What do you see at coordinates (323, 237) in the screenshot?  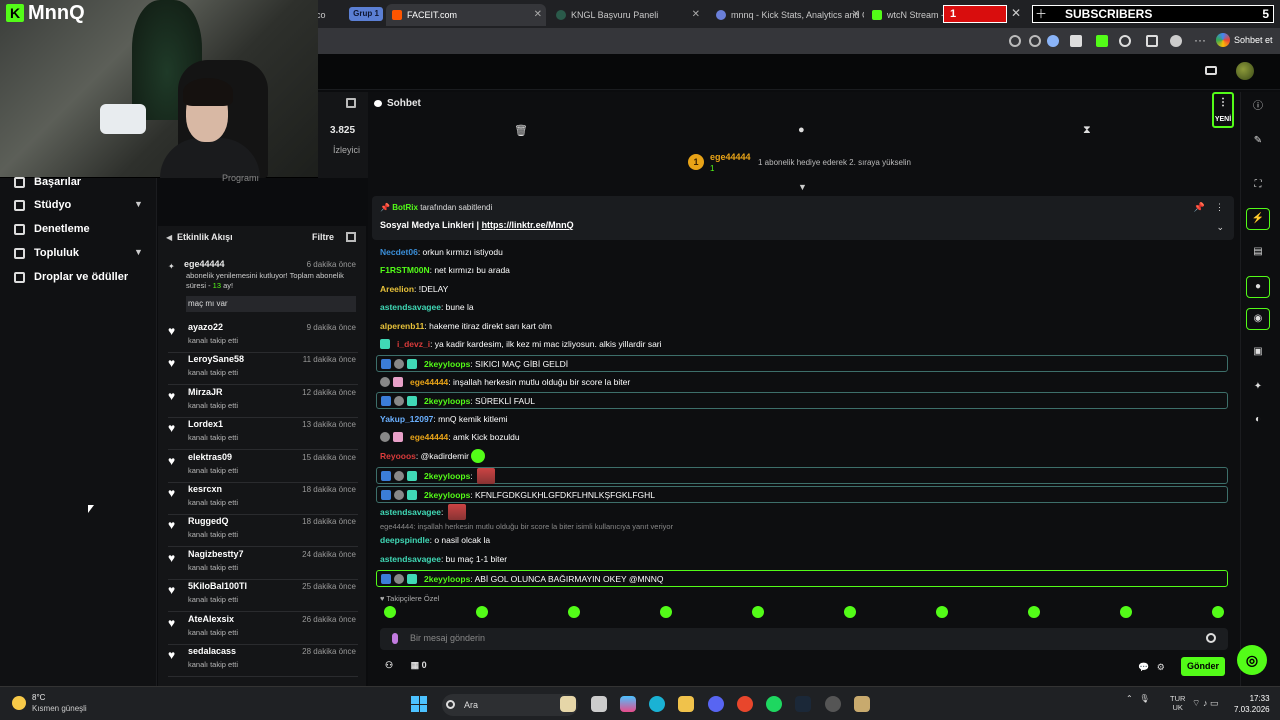 I see `feed-filter-button: Filtre` at bounding box center [323, 237].